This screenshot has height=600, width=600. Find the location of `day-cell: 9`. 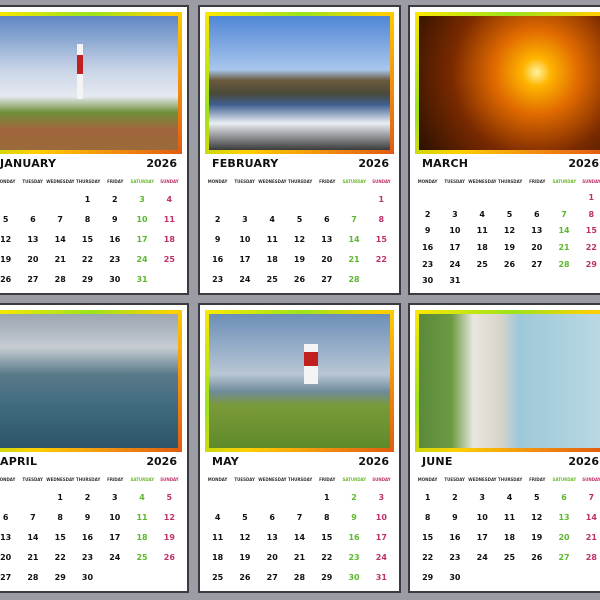

day-cell: 9 is located at coordinates (217, 239).